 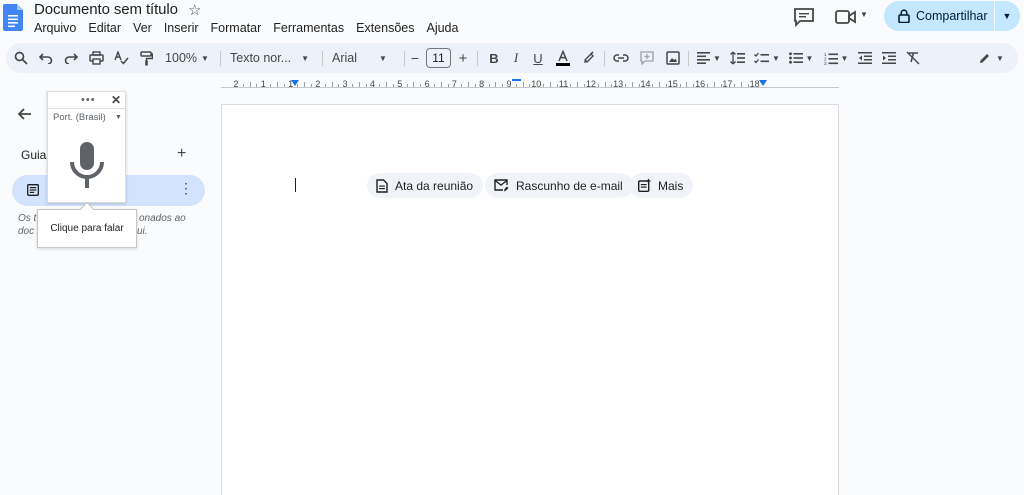 What do you see at coordinates (121, 58) in the screenshot?
I see `spellcheck-icon` at bounding box center [121, 58].